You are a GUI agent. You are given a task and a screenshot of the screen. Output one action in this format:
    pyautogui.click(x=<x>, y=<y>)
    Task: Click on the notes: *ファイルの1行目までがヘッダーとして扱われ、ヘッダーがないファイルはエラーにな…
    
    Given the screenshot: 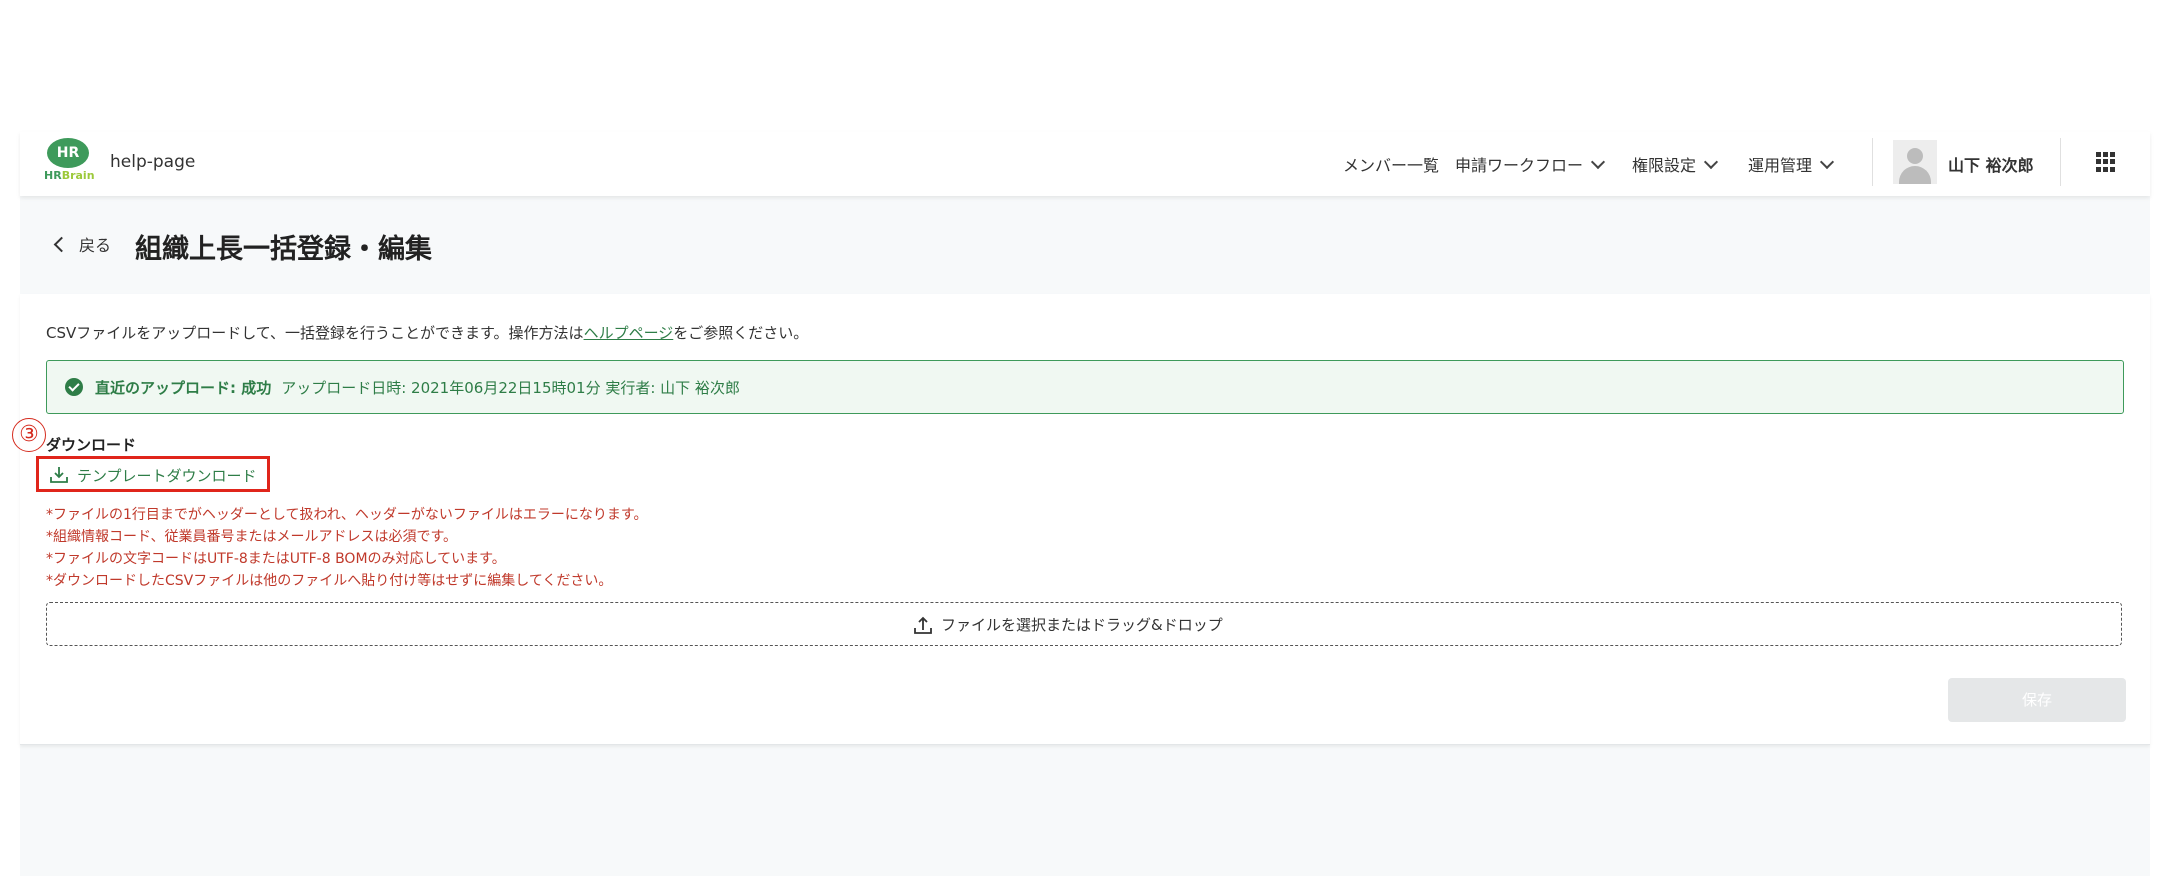 What is the action you would take?
    pyautogui.click(x=347, y=548)
    